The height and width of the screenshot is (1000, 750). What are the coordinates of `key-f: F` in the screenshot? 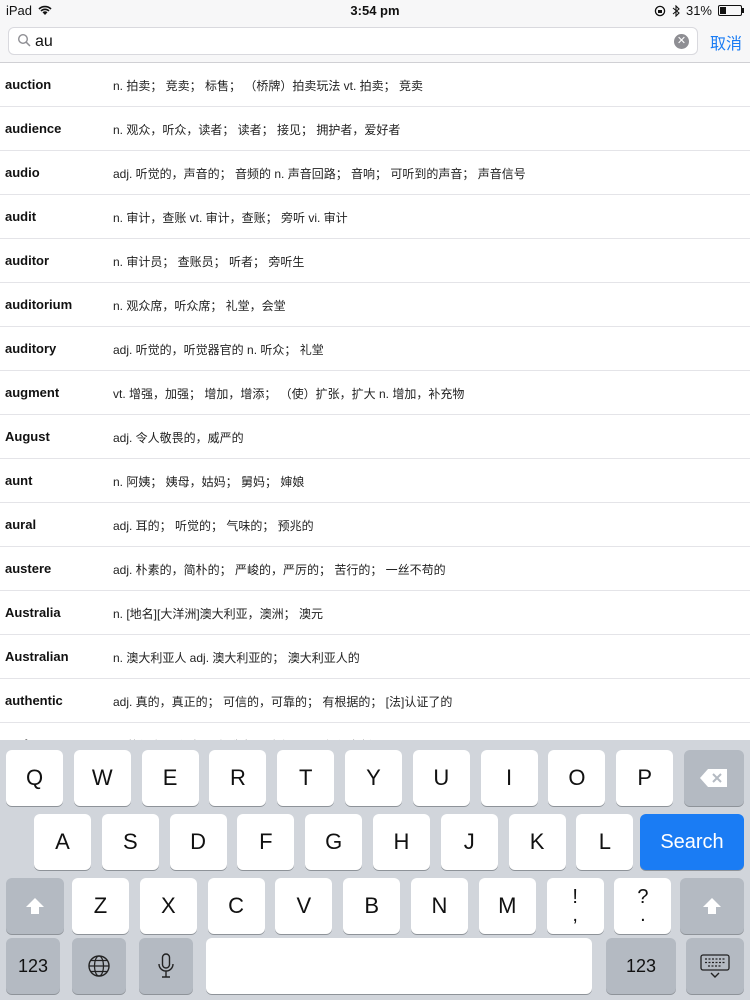 It's located at (266, 842).